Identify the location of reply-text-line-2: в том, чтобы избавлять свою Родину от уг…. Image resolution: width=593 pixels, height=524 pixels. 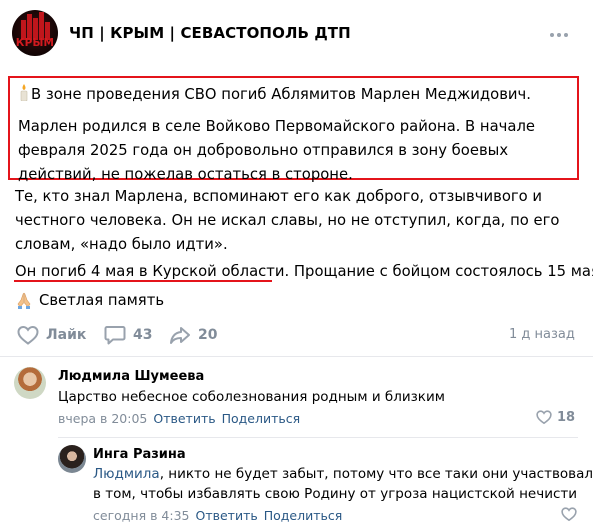
(335, 494).